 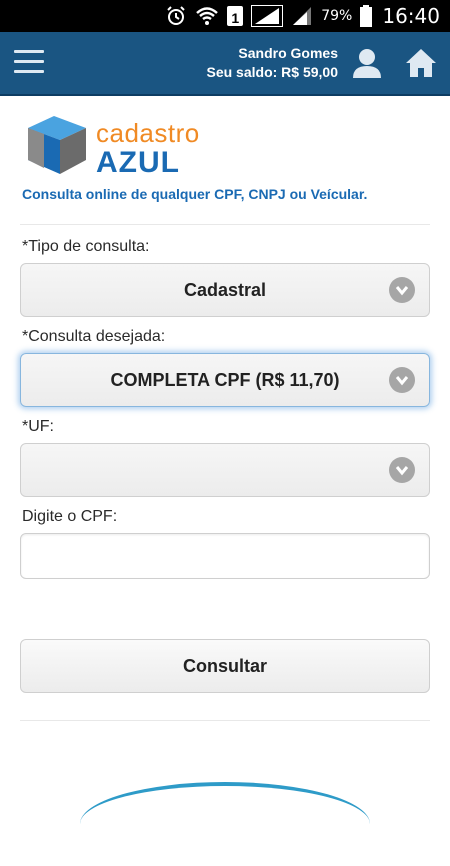 I want to click on consultar-label: Consultar, so click(x=224, y=665).